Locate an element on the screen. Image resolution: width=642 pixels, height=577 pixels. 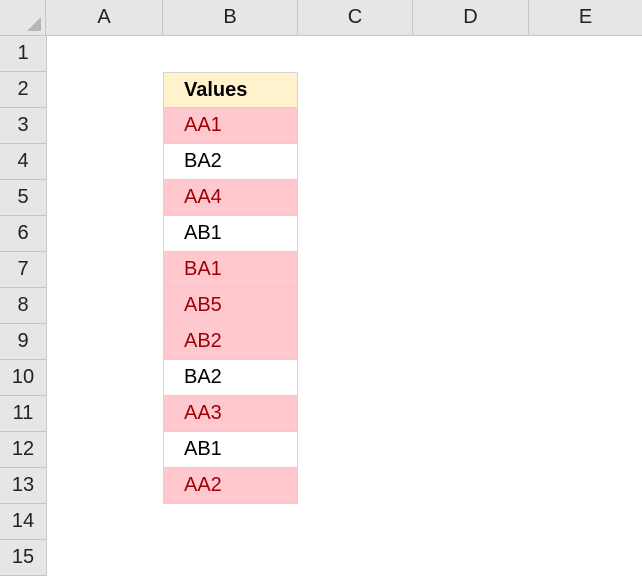
row-header-3: 3 is located at coordinates (23, 126).